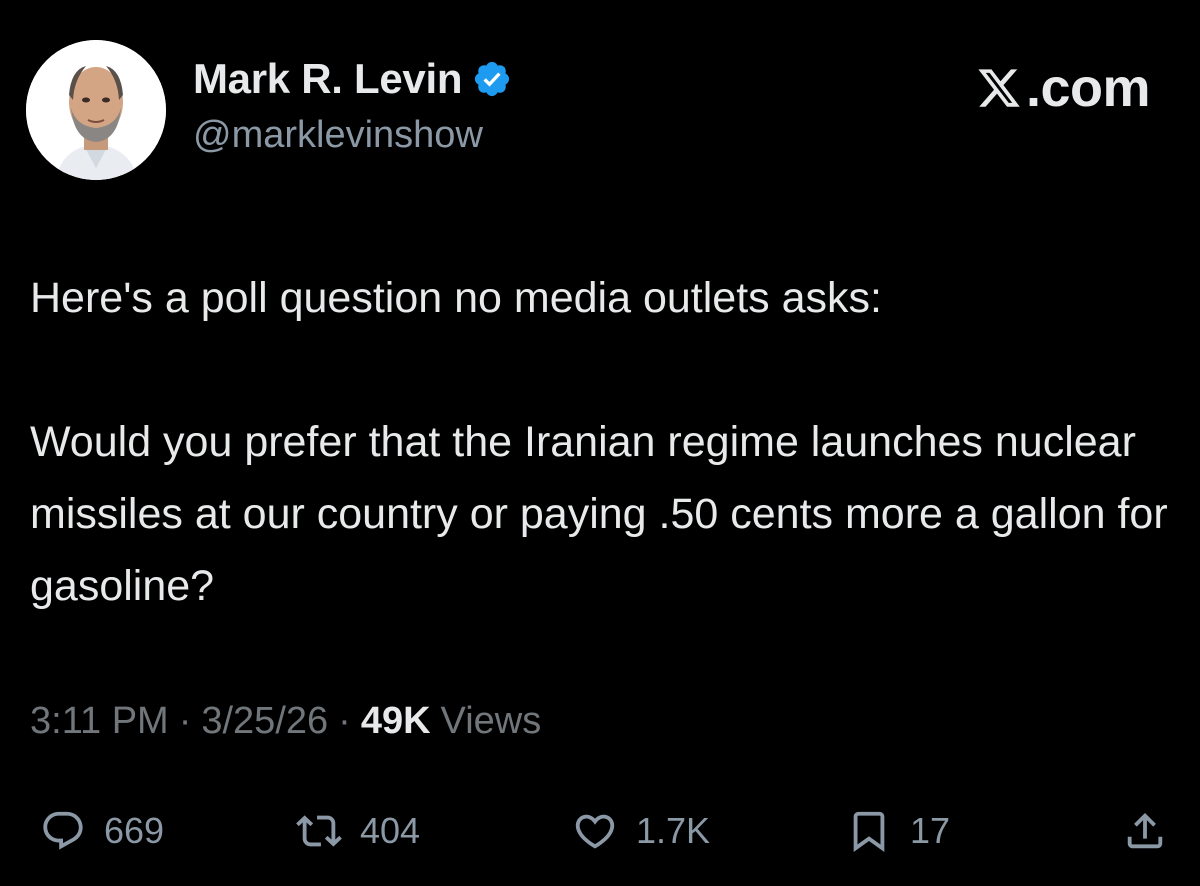 The image size is (1200, 886). What do you see at coordinates (319, 831) in the screenshot?
I see `retweet-icon` at bounding box center [319, 831].